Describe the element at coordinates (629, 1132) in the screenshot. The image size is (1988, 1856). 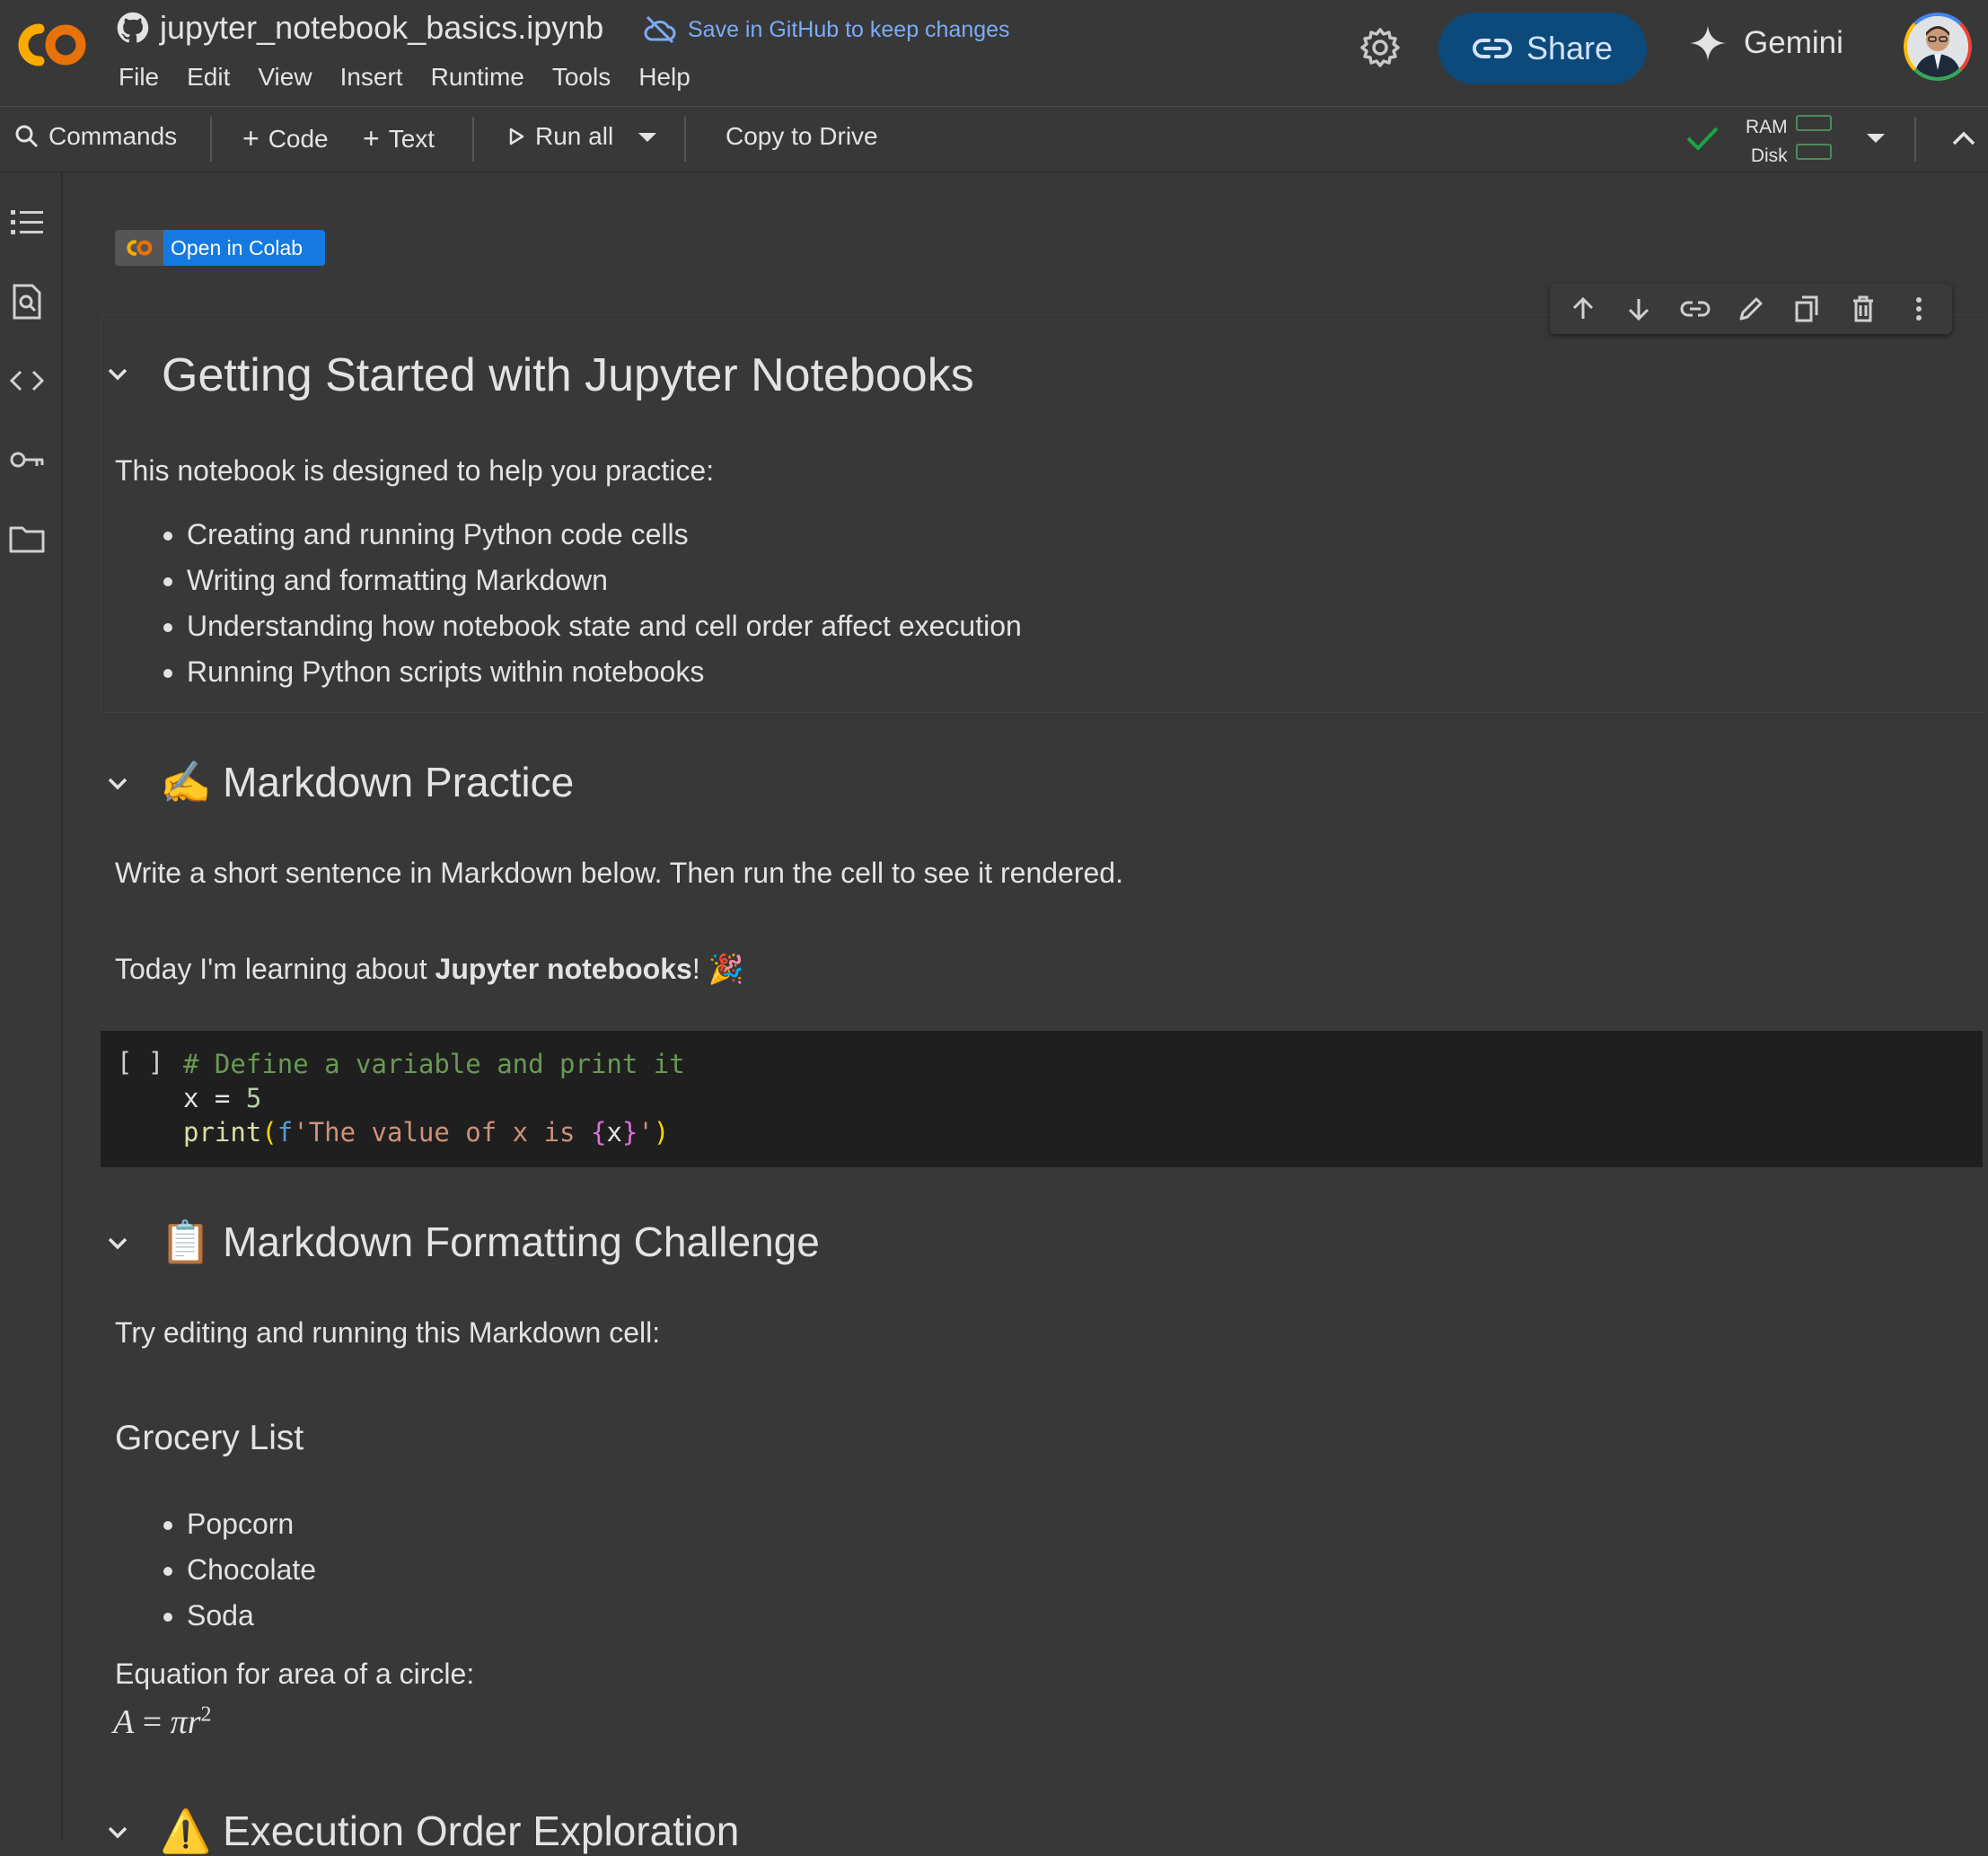
I see `code-brace: }` at that location.